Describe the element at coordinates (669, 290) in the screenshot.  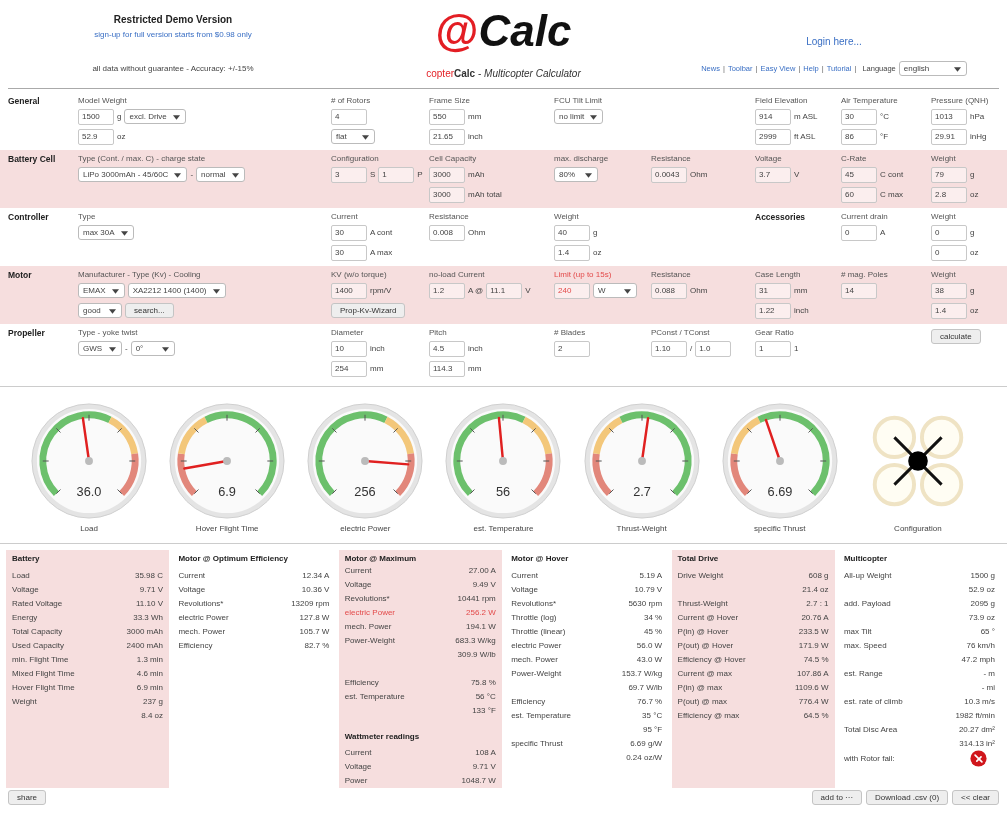
I see `text-field: 0.088` at that location.